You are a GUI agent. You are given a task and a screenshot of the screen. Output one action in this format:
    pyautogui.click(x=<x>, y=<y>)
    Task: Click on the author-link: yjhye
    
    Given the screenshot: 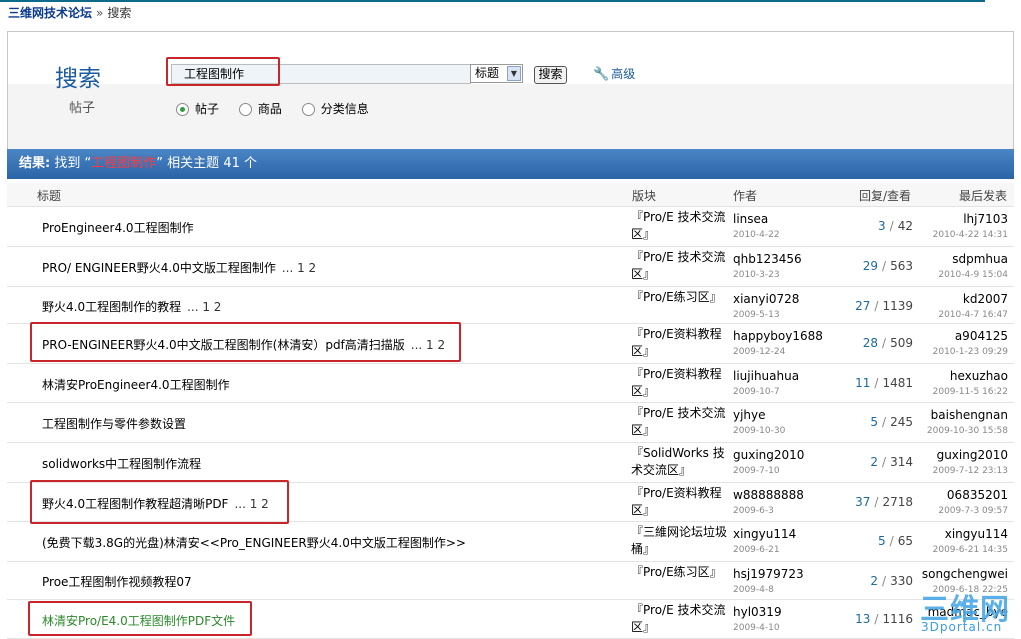 What is the action you would take?
    pyautogui.click(x=749, y=415)
    